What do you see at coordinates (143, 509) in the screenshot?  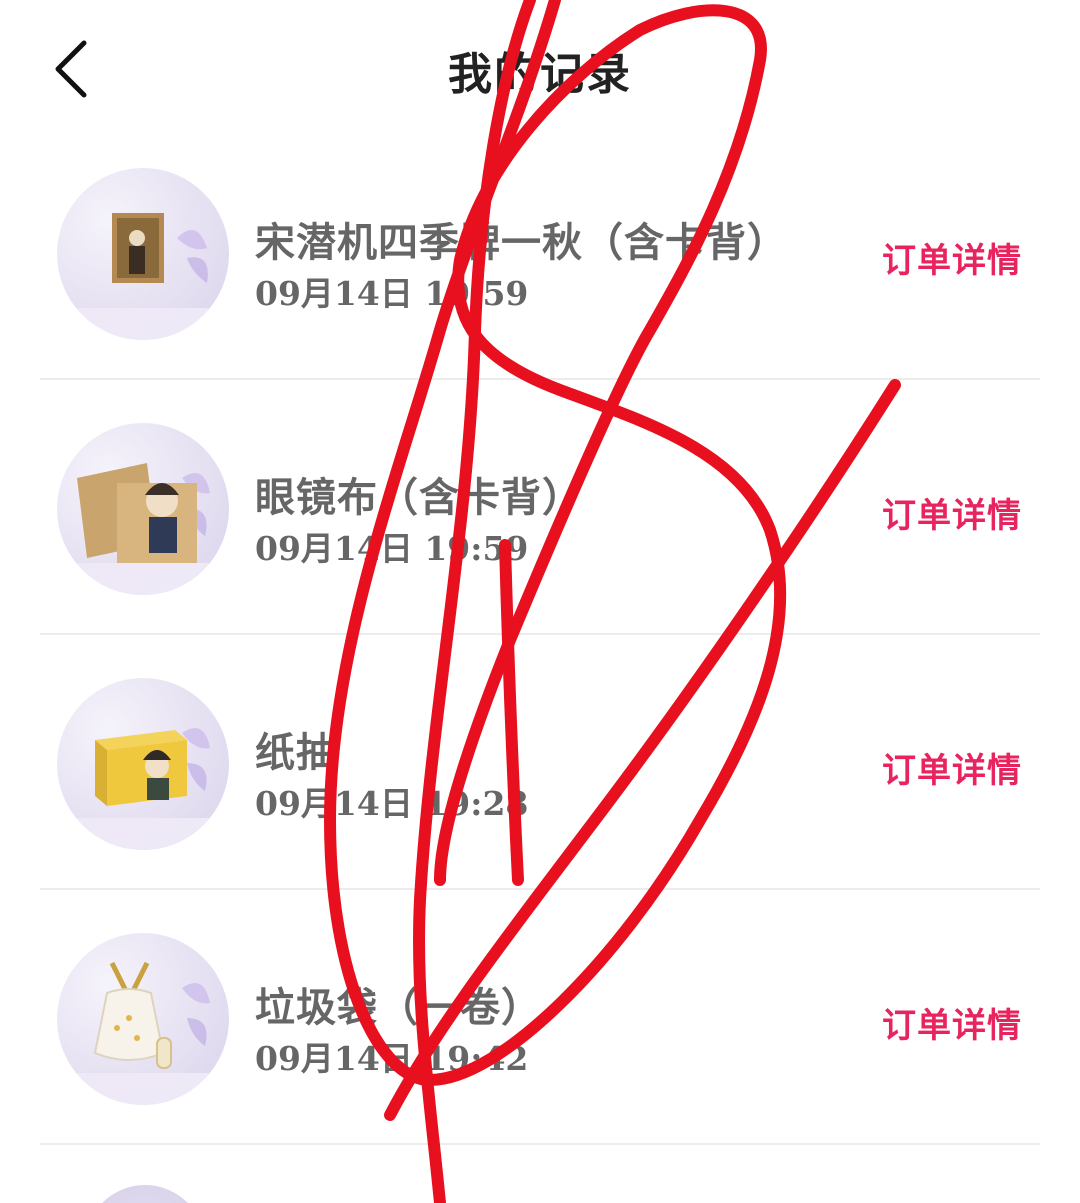 I see `cloth-product-icon` at bounding box center [143, 509].